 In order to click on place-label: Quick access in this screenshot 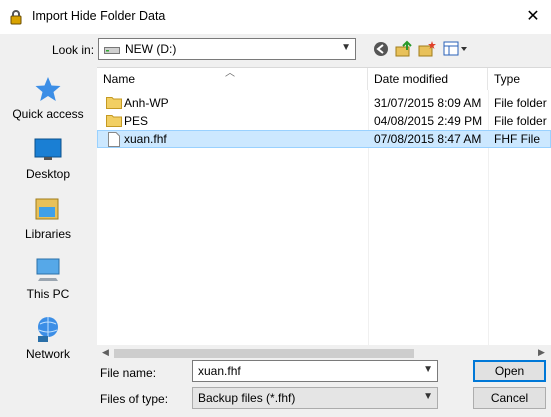, I will do `click(48, 114)`.